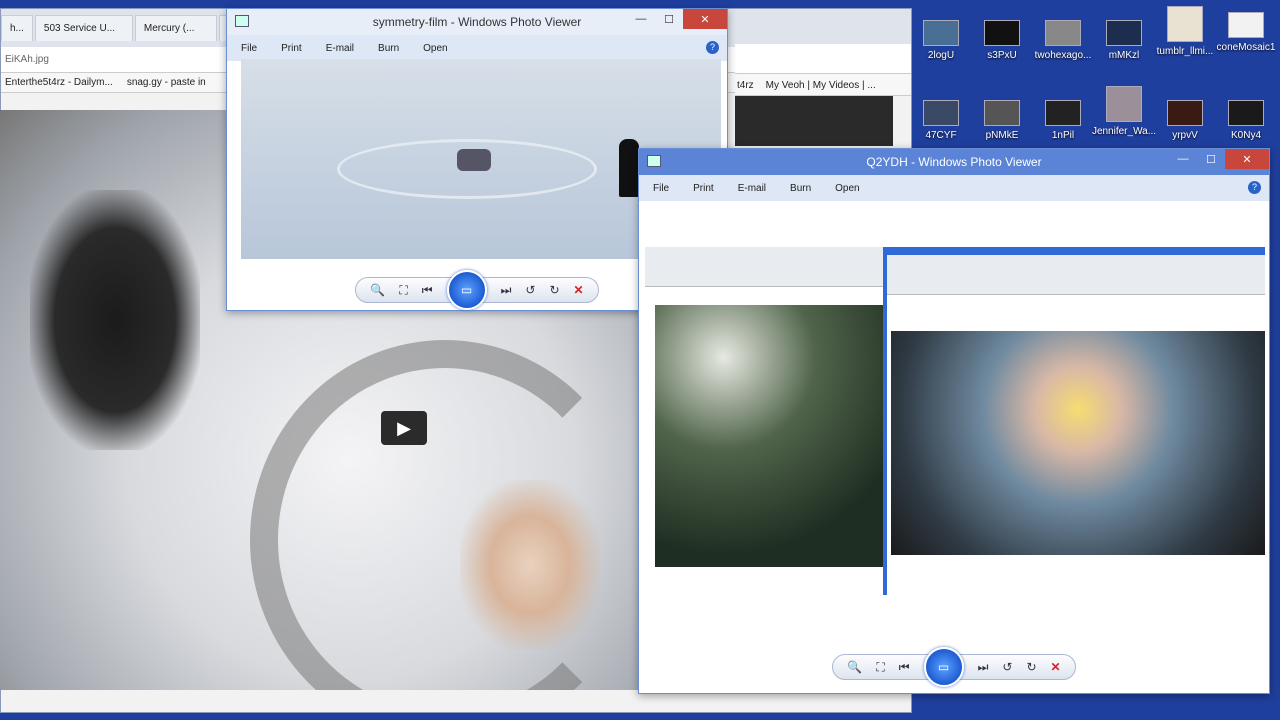 The width and height of the screenshot is (1280, 720). I want to click on play-icon: ▶, so click(404, 427).